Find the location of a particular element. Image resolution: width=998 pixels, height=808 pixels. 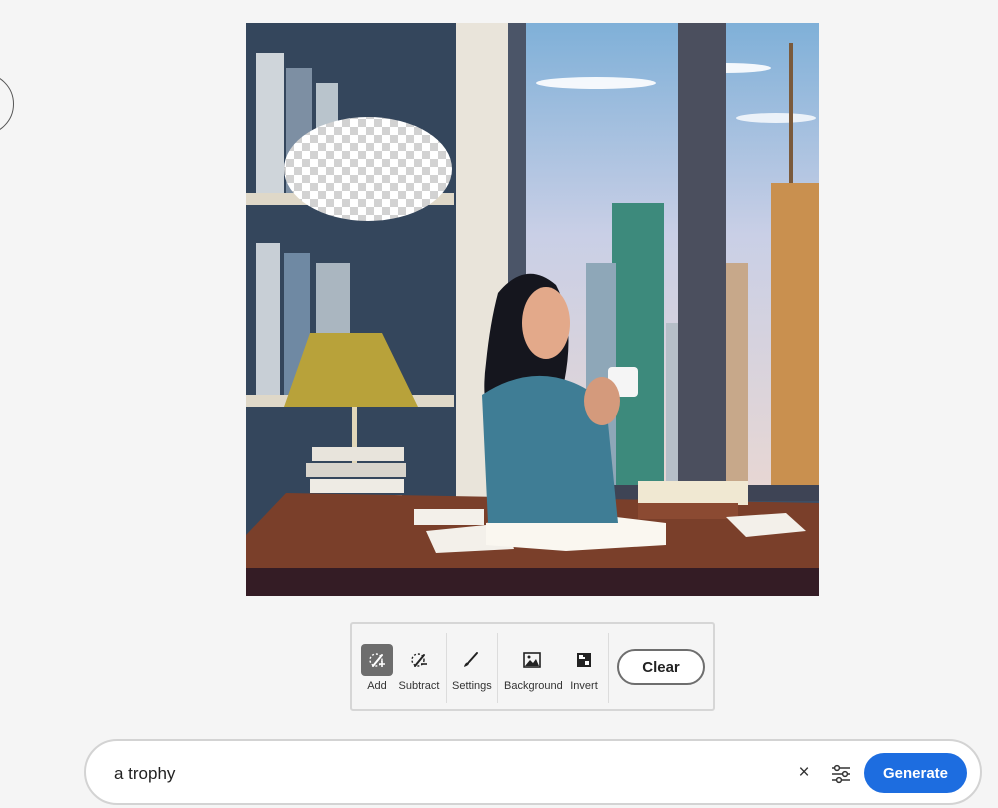

generate-button: Generate is located at coordinates (915, 773).